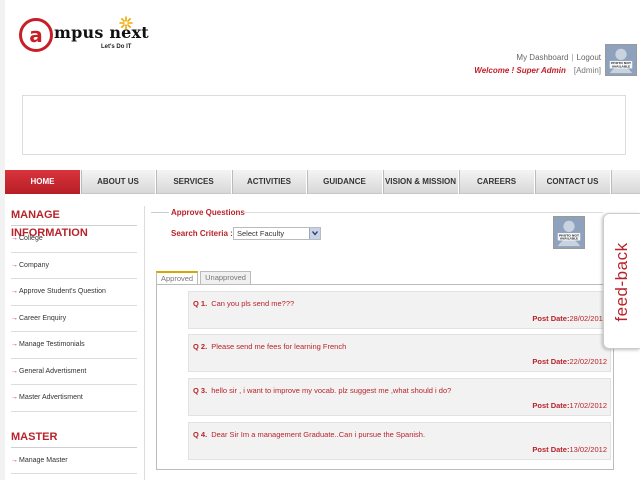 Image resolution: width=640 pixels, height=480 pixels. What do you see at coordinates (208, 212) in the screenshot?
I see `page-title: Approve Questions` at bounding box center [208, 212].